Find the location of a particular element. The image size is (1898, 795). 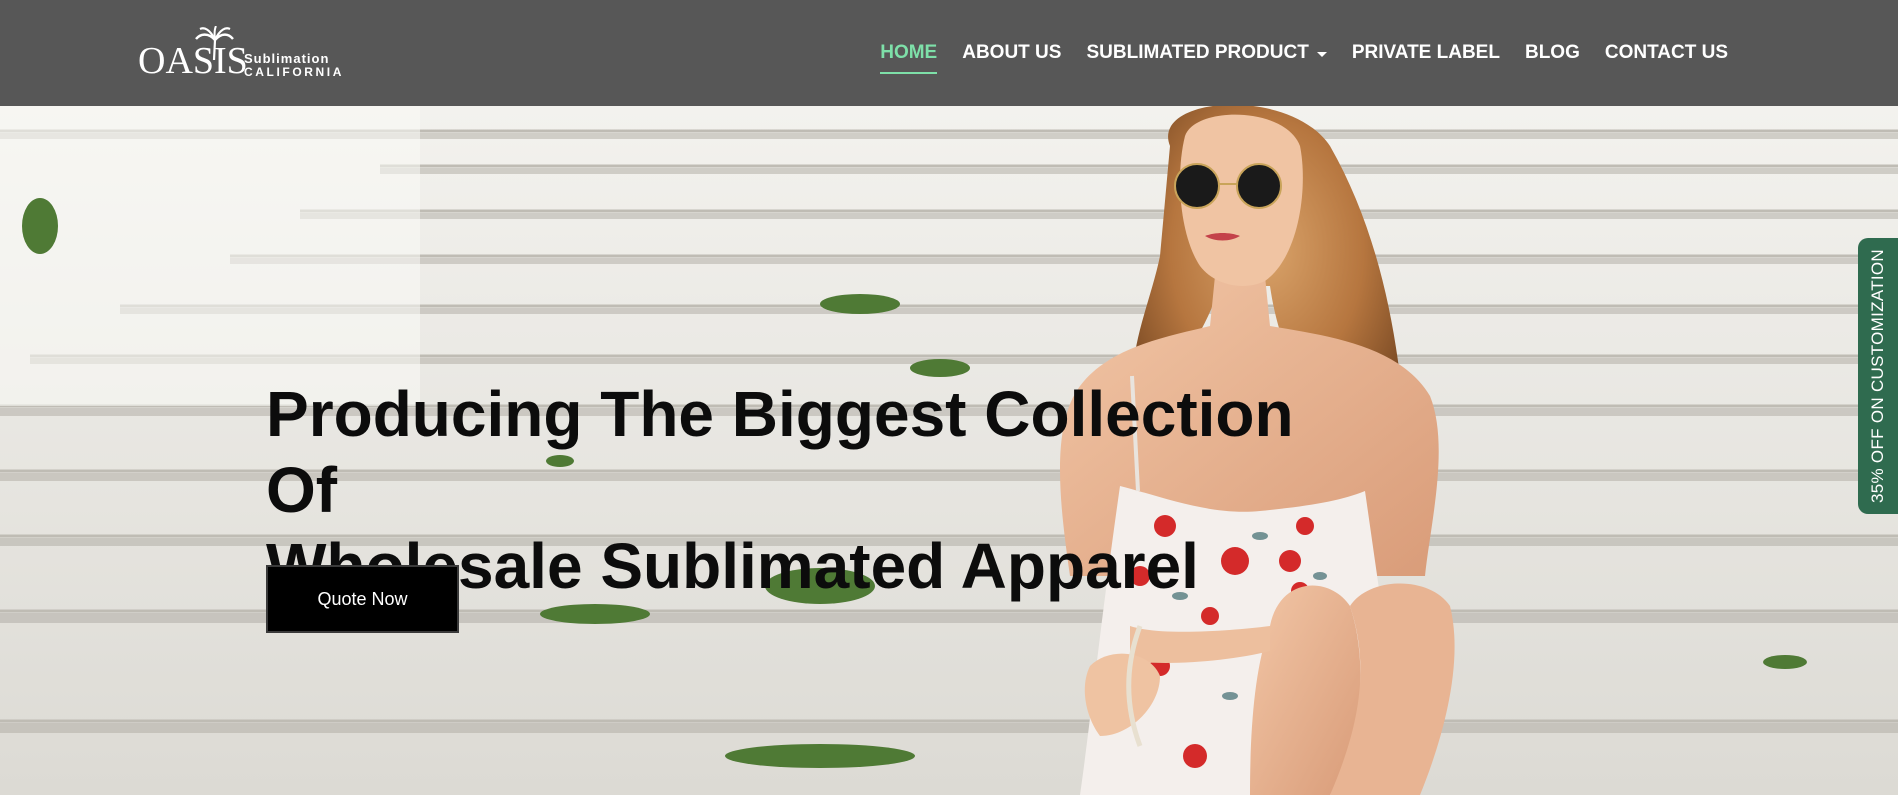

customization-offer-tab: 35% OFF ON CUSTOMIZATION is located at coordinates (1878, 376).